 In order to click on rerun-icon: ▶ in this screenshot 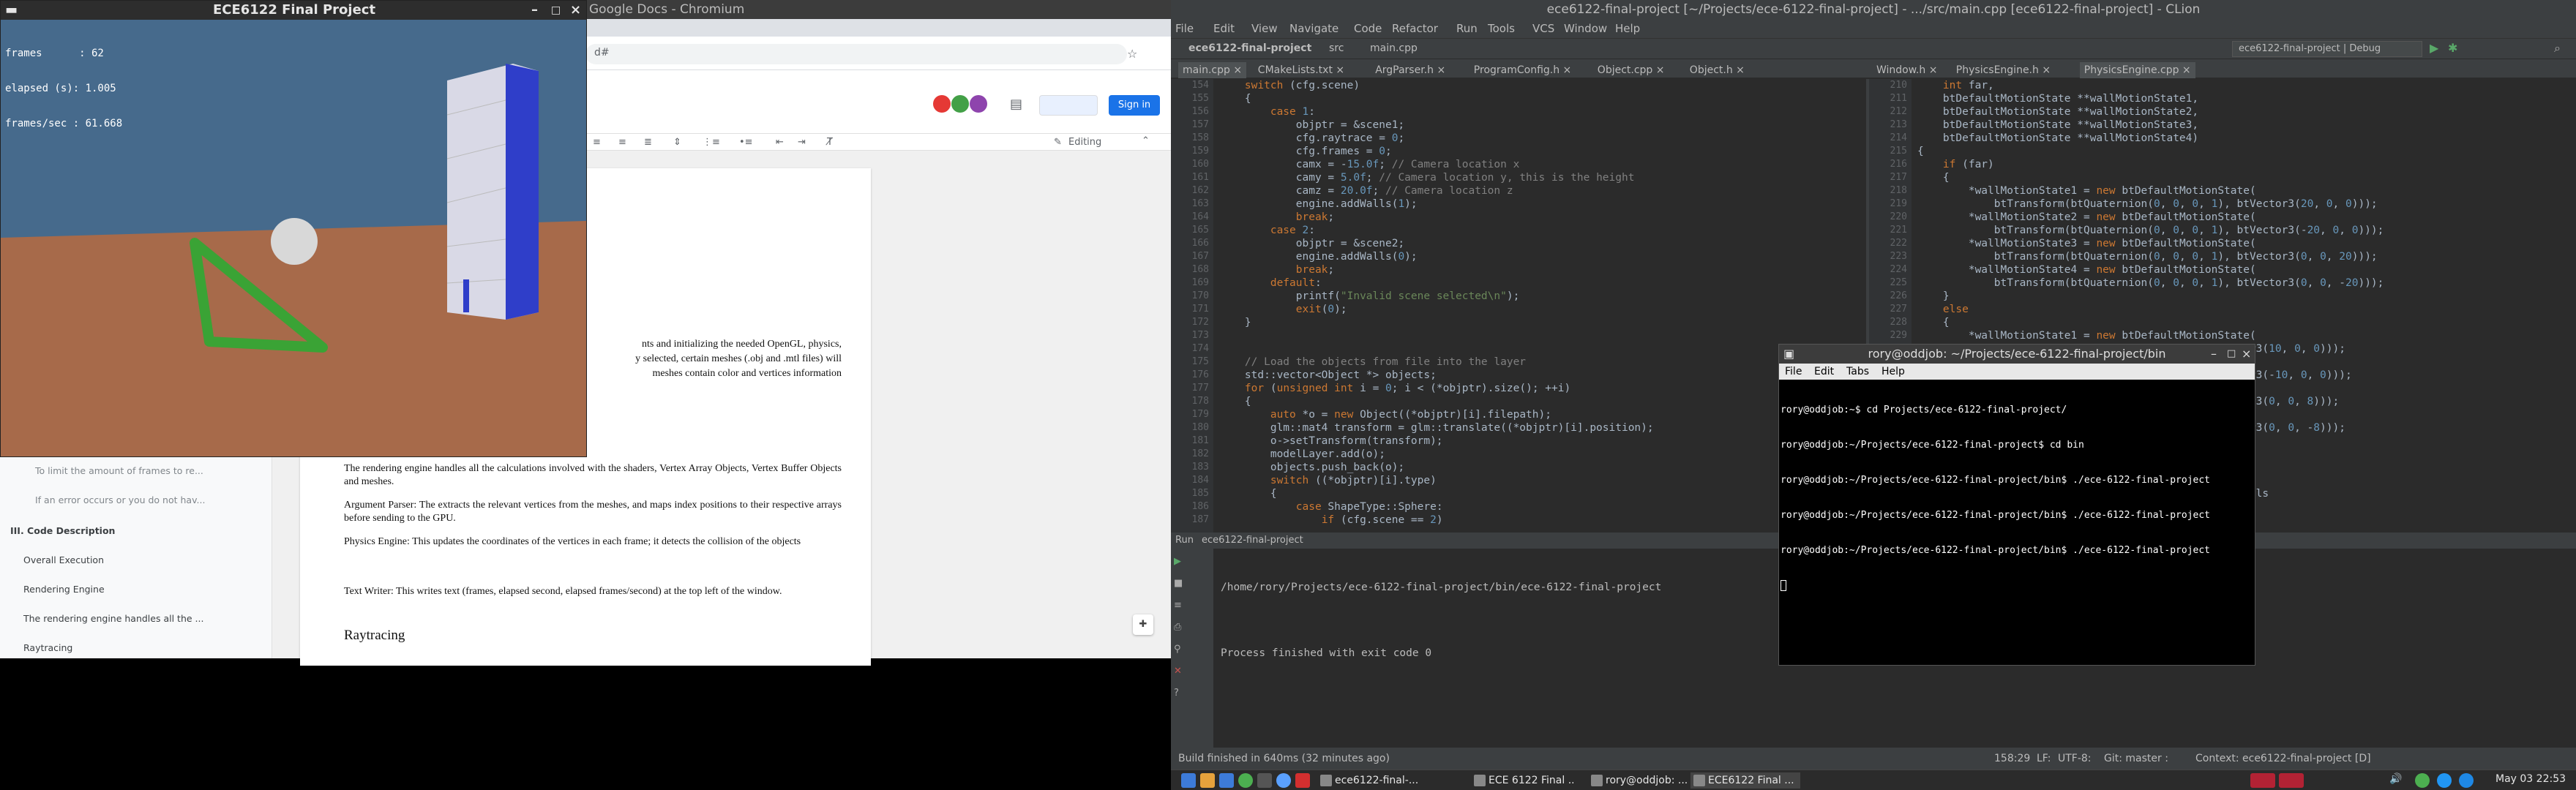, I will do `click(1177, 561)`.